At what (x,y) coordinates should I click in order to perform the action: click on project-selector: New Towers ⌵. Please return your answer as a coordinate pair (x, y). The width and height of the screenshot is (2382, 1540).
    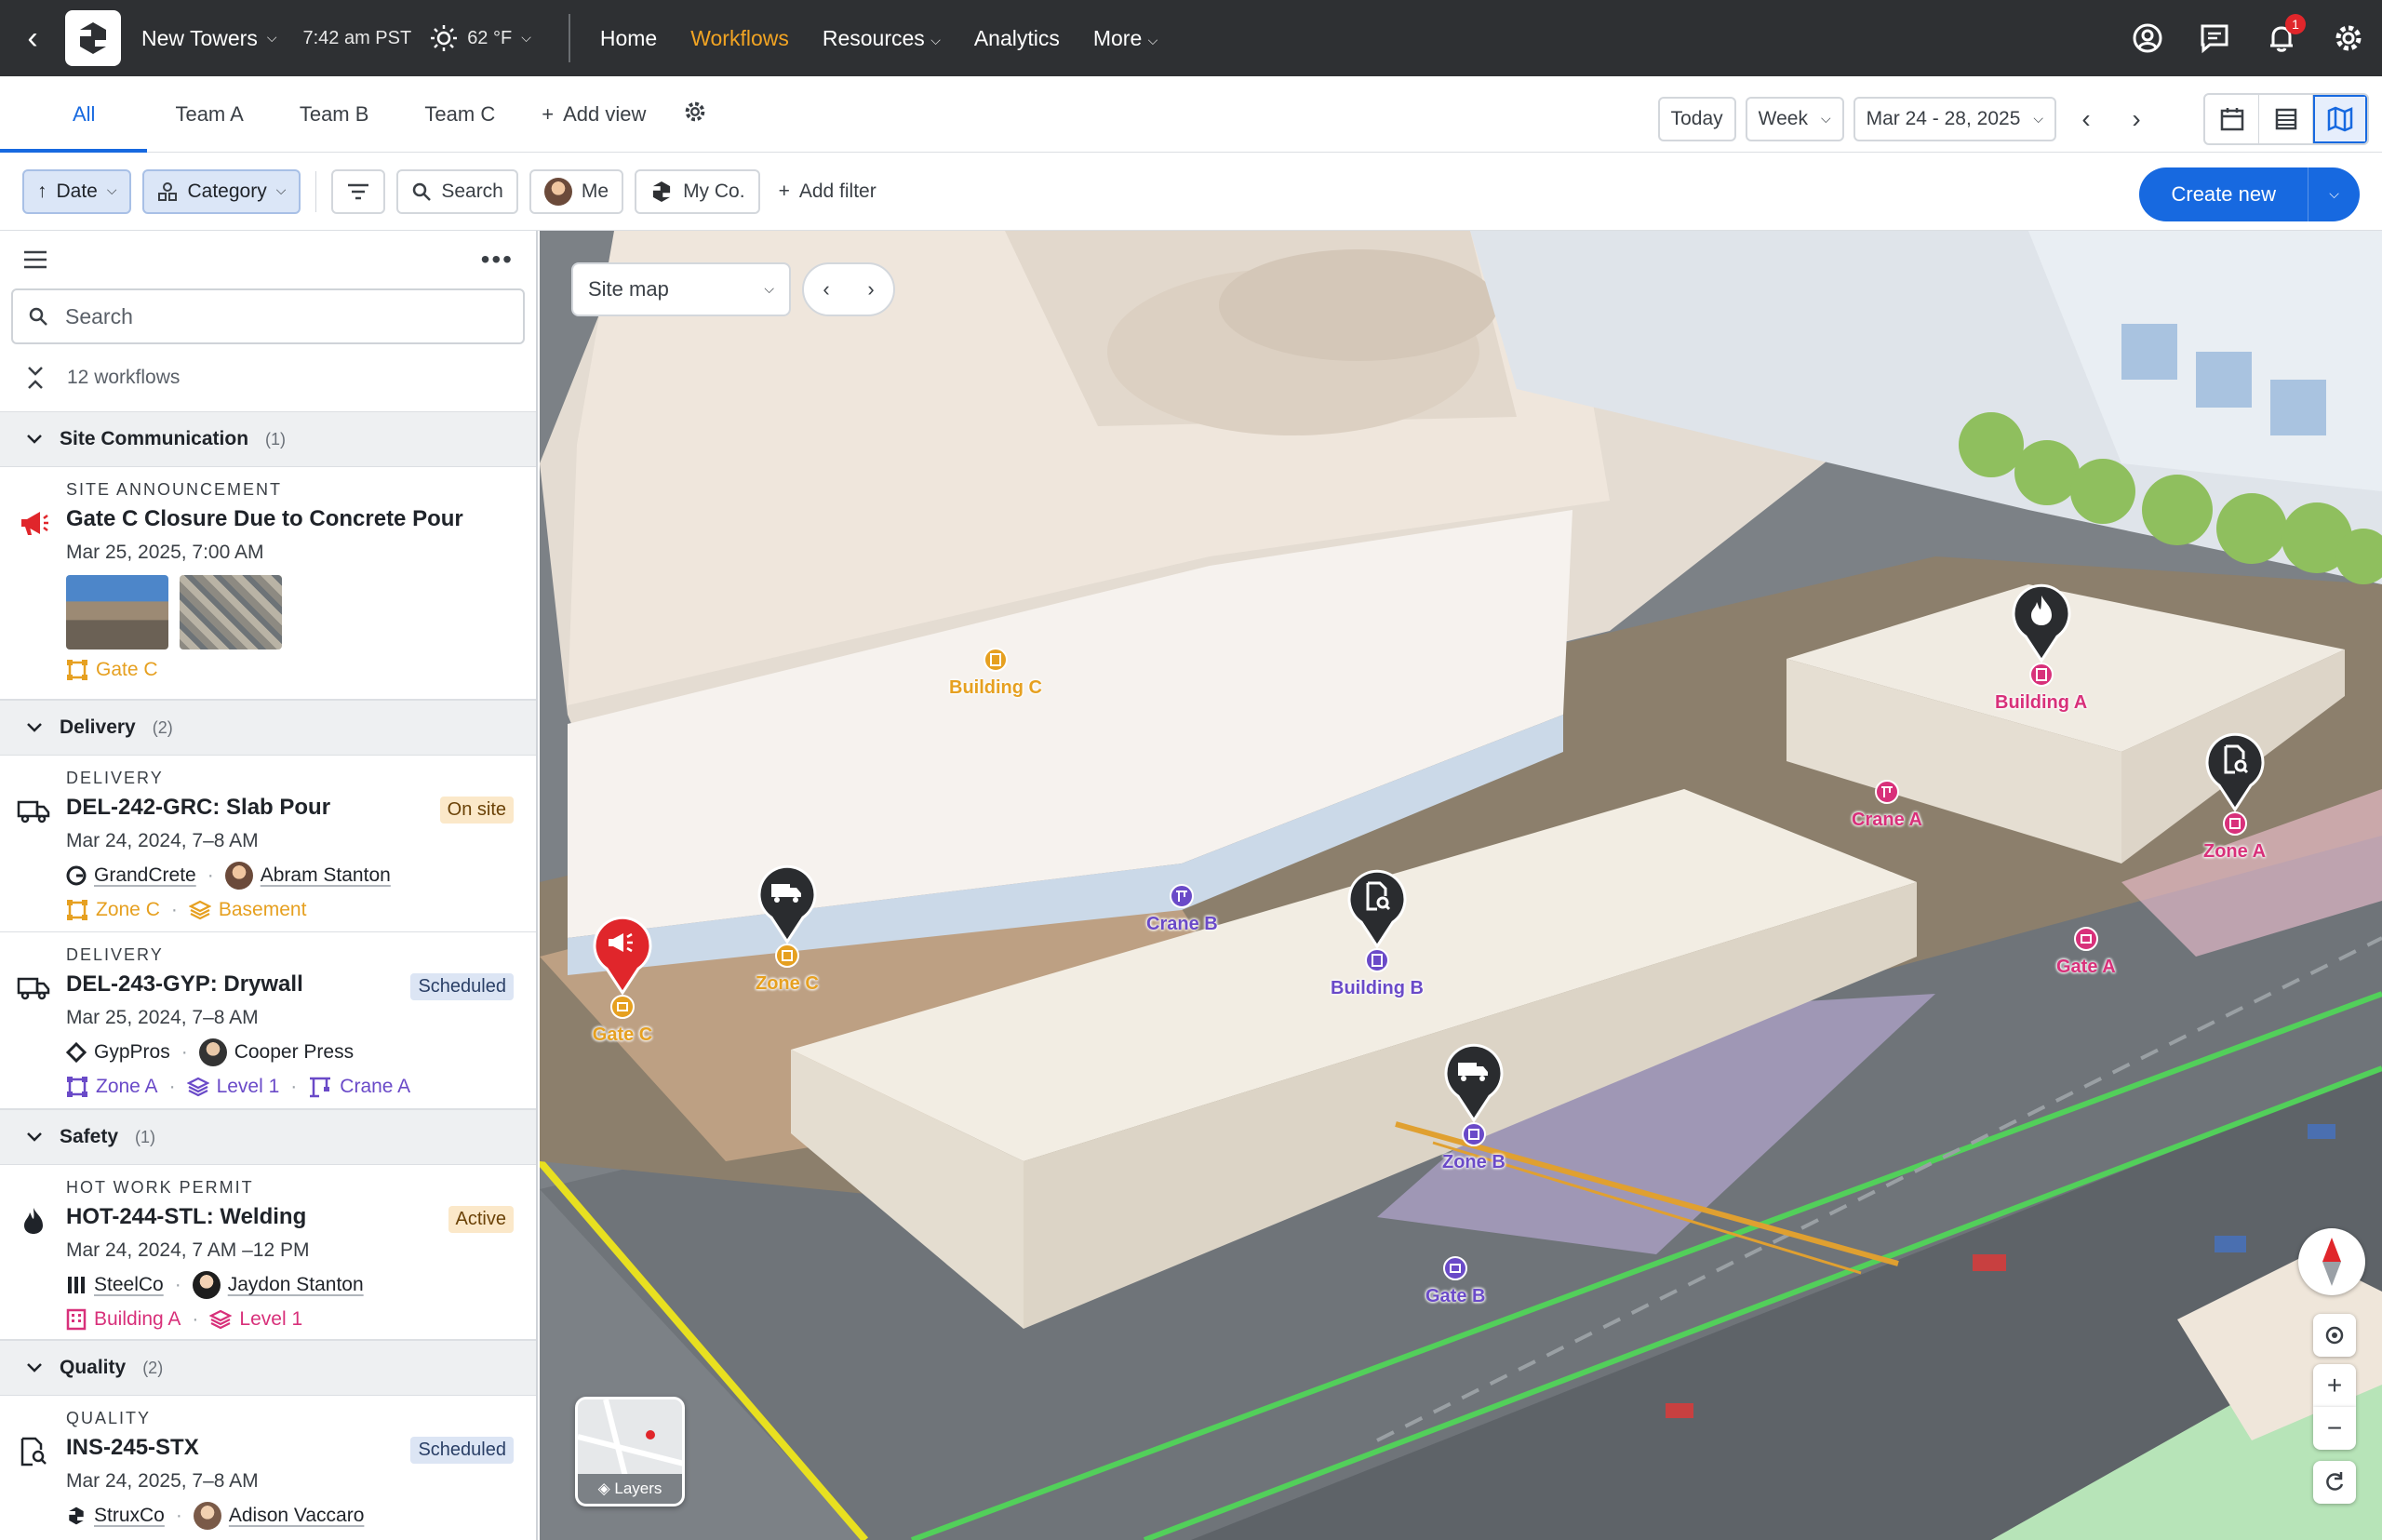
    Looking at the image, I should click on (208, 38).